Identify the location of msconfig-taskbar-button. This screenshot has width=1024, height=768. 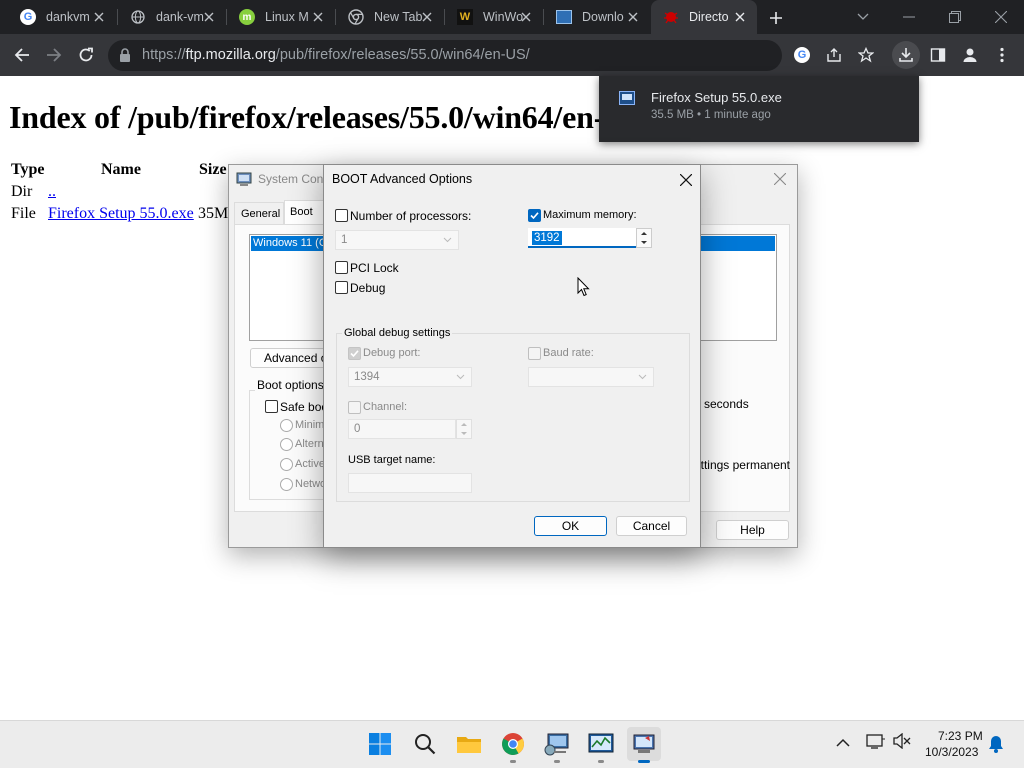
(644, 744).